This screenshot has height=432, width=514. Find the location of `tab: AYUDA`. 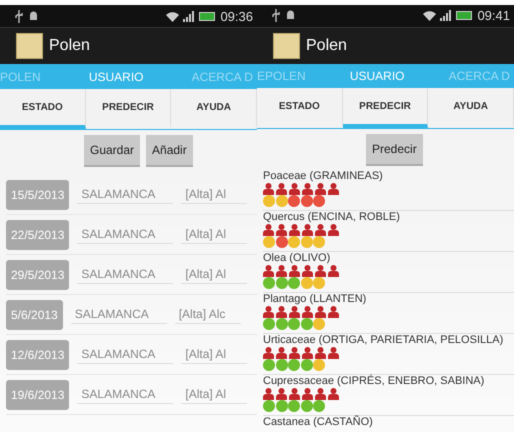

tab: AYUDA is located at coordinates (471, 108).